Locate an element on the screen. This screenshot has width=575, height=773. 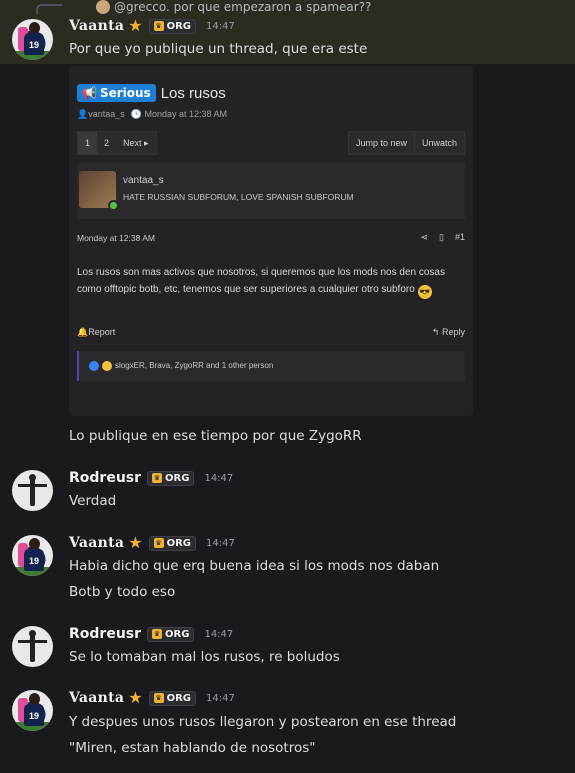
reply-author: @grecco. is located at coordinates (142, 7).